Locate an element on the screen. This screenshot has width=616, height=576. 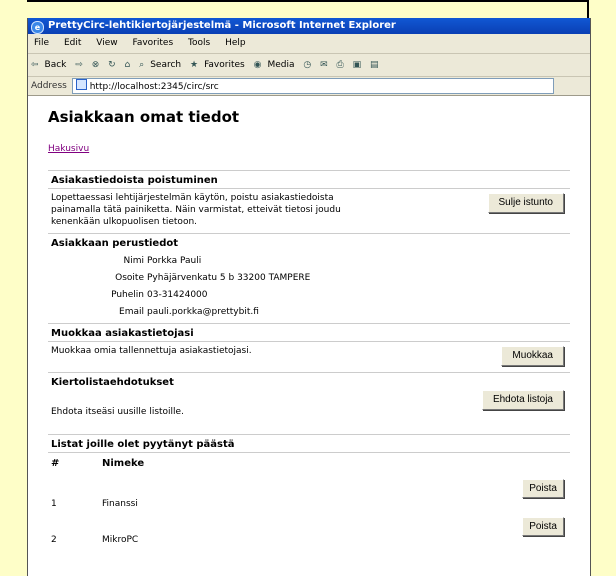
search-page-link: Hakusivu is located at coordinates (309, 151).